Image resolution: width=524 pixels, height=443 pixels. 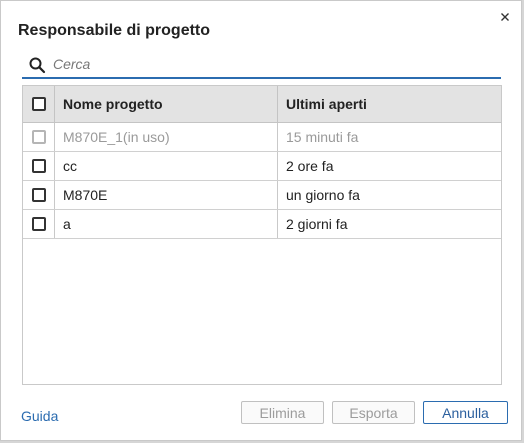 What do you see at coordinates (166, 166) in the screenshot?
I see `project-name: cc` at bounding box center [166, 166].